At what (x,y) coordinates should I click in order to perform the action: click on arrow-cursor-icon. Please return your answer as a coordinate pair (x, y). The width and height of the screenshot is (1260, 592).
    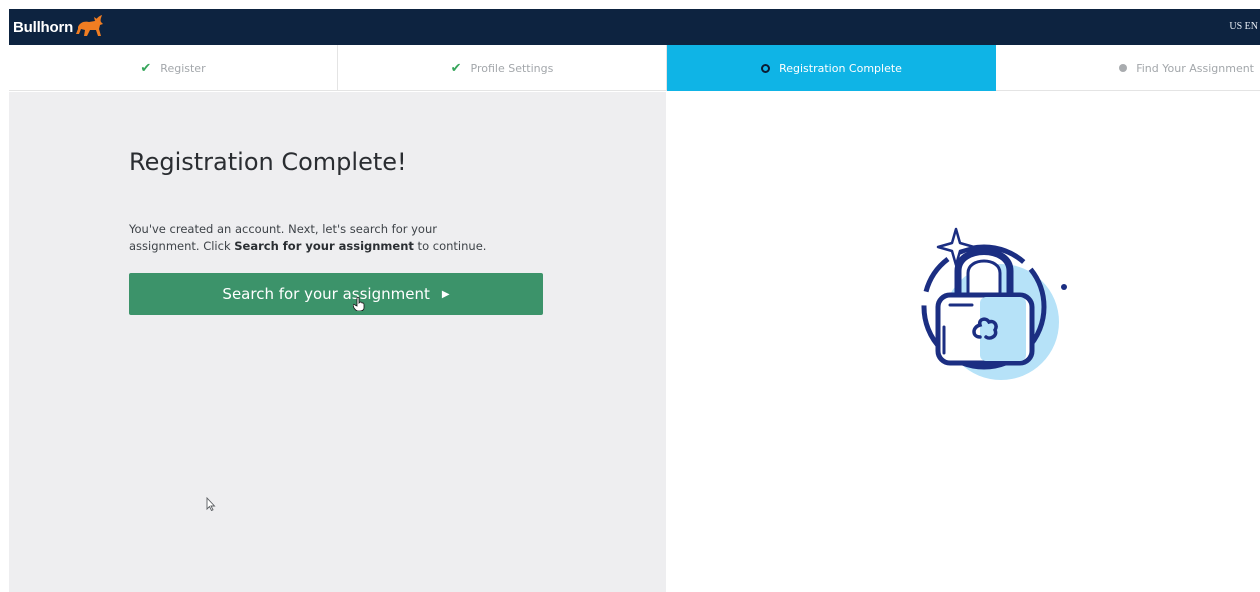
    Looking at the image, I should click on (211, 504).